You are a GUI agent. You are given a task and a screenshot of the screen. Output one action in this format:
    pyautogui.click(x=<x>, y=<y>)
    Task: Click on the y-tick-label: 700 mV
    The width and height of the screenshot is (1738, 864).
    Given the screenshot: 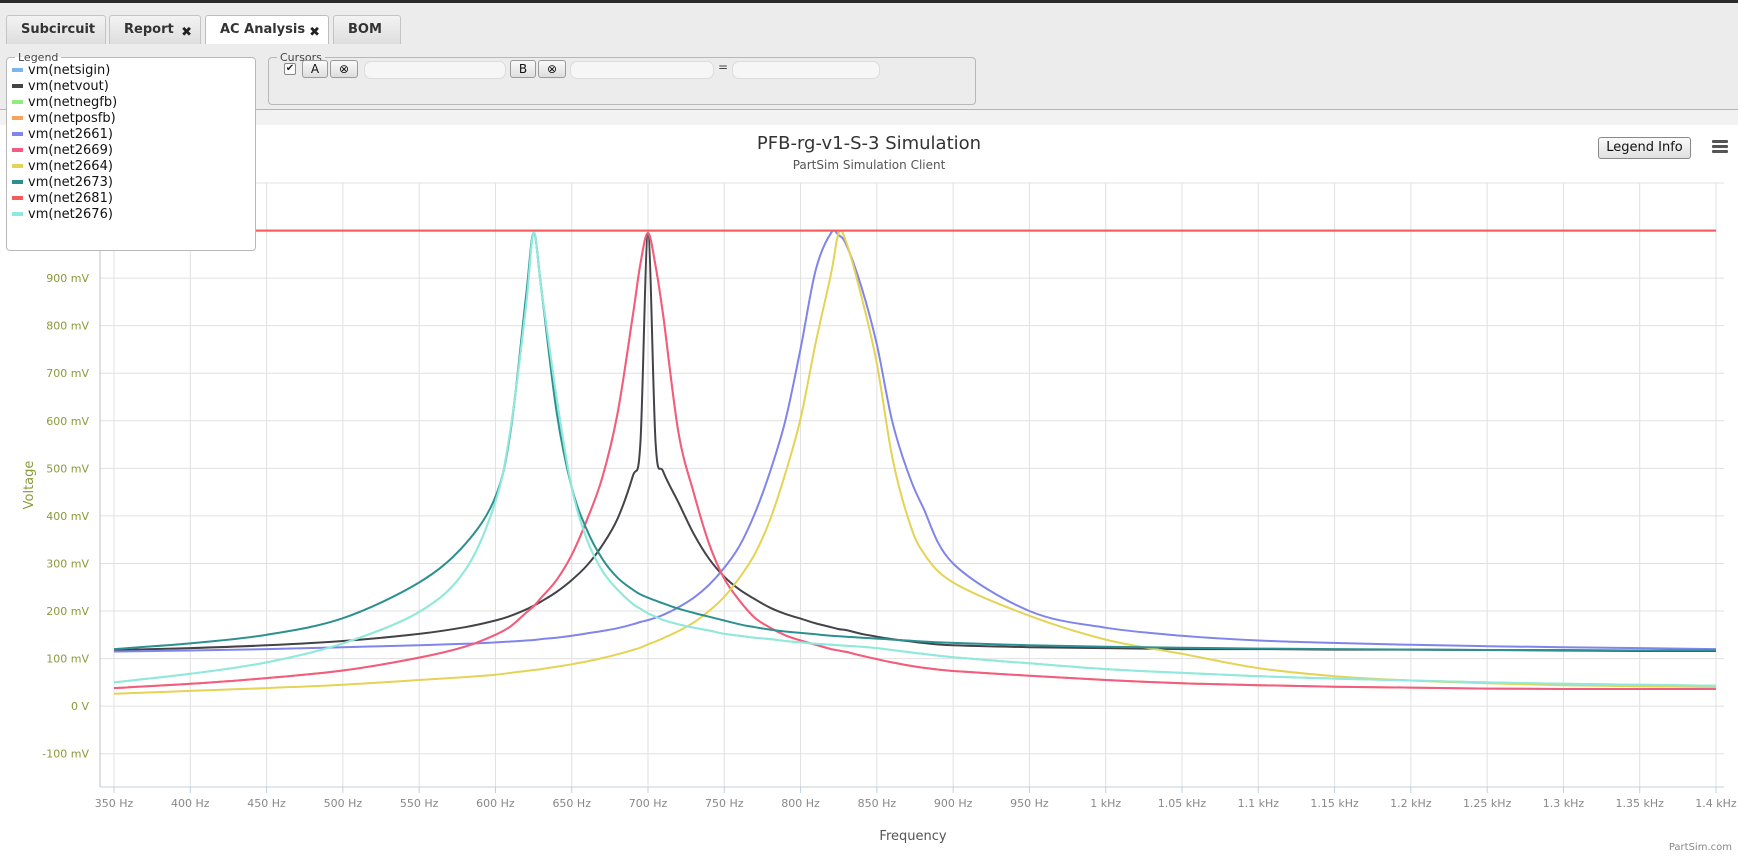 What is the action you would take?
    pyautogui.click(x=67, y=373)
    